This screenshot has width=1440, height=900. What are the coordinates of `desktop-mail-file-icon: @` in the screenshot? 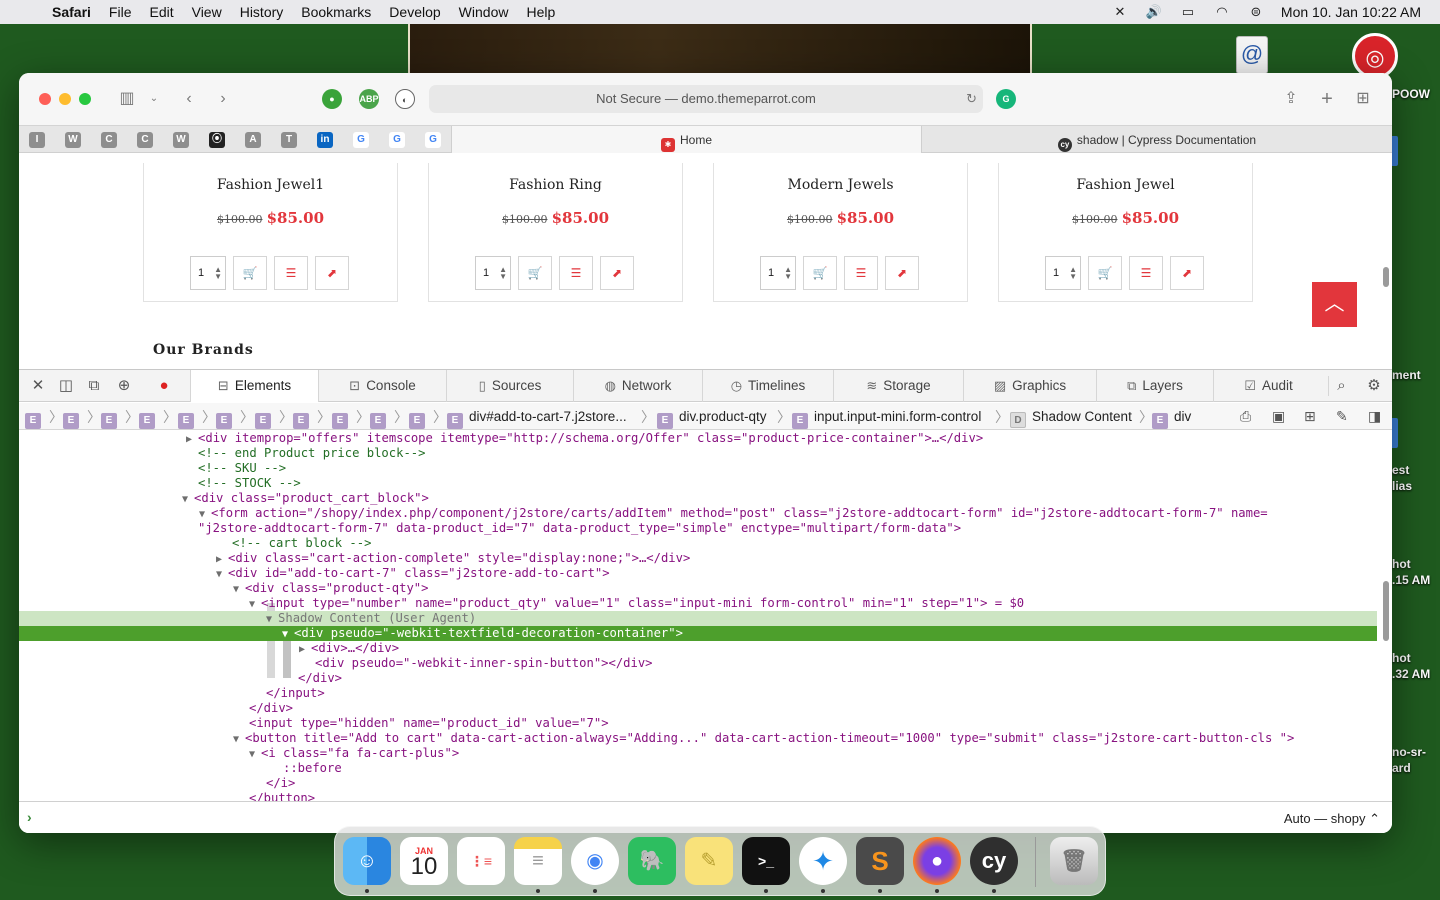 It's located at (1252, 55).